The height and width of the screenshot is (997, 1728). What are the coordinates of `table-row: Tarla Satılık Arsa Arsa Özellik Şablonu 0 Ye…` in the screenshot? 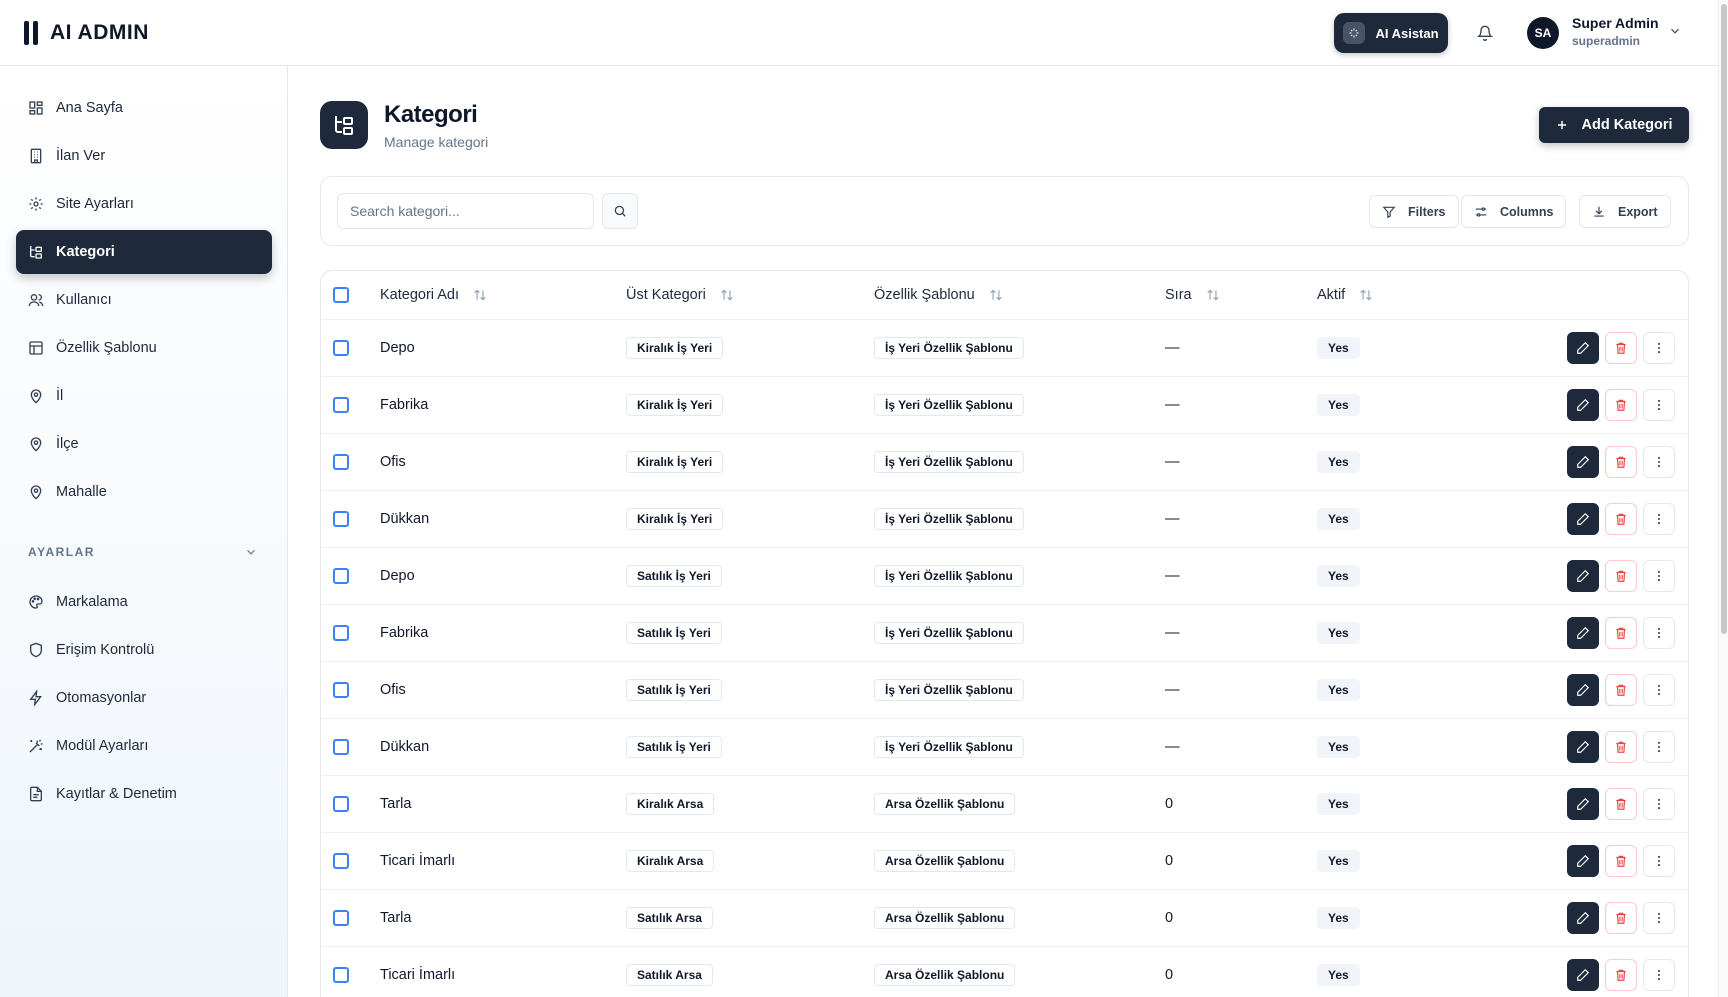 It's located at (1004, 918).